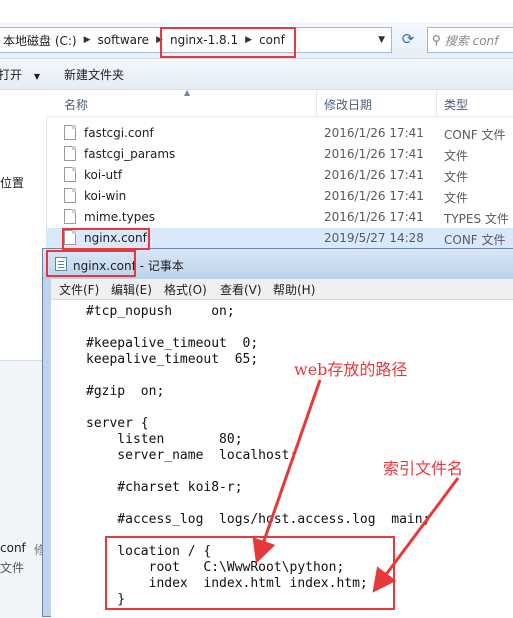  What do you see at coordinates (456, 104) in the screenshot?
I see `column-type: 类型` at bounding box center [456, 104].